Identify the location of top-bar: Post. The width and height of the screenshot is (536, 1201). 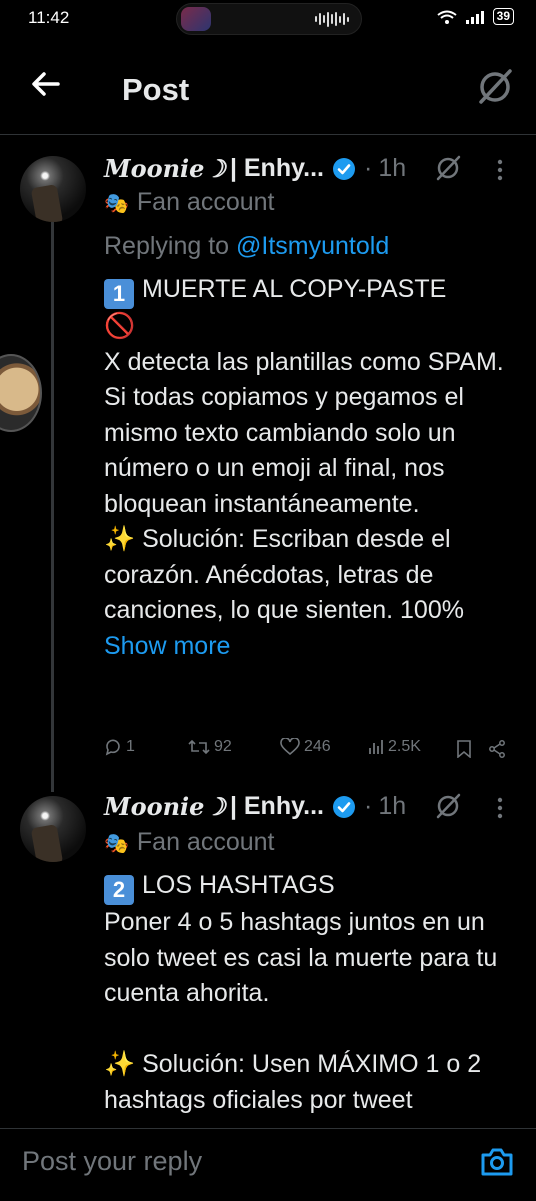
(268, 89).